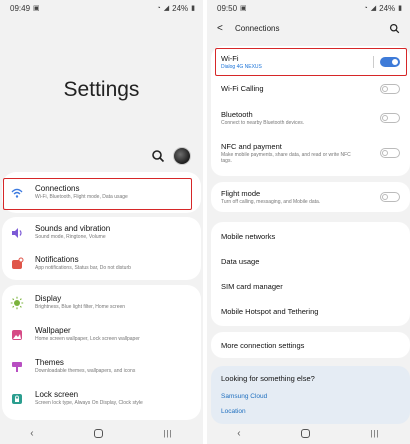 This screenshot has height=444, width=410. Describe the element at coordinates (390, 153) in the screenshot. I see `nfc-toggle` at that location.